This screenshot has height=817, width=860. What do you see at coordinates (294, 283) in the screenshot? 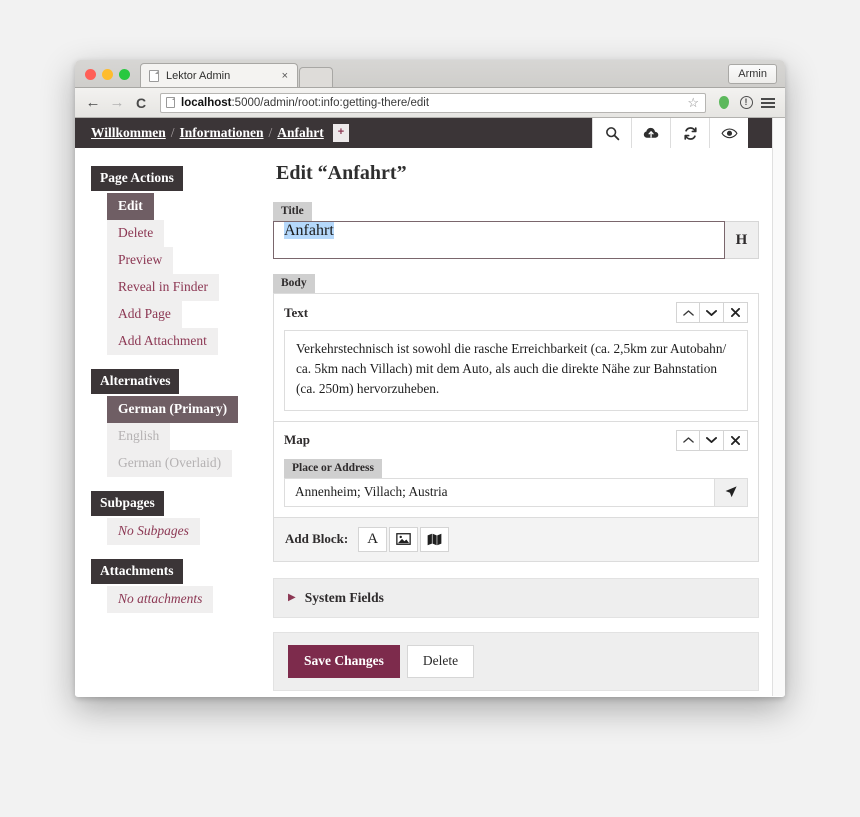
I see `body-field-label: Body` at bounding box center [294, 283].